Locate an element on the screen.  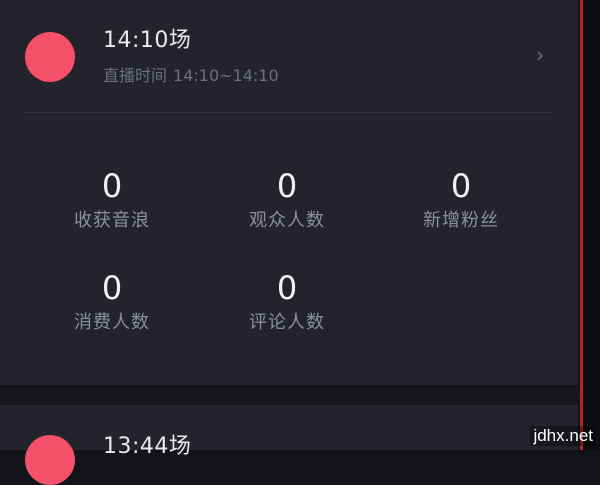
stat-label: 观众人数 is located at coordinates (287, 220).